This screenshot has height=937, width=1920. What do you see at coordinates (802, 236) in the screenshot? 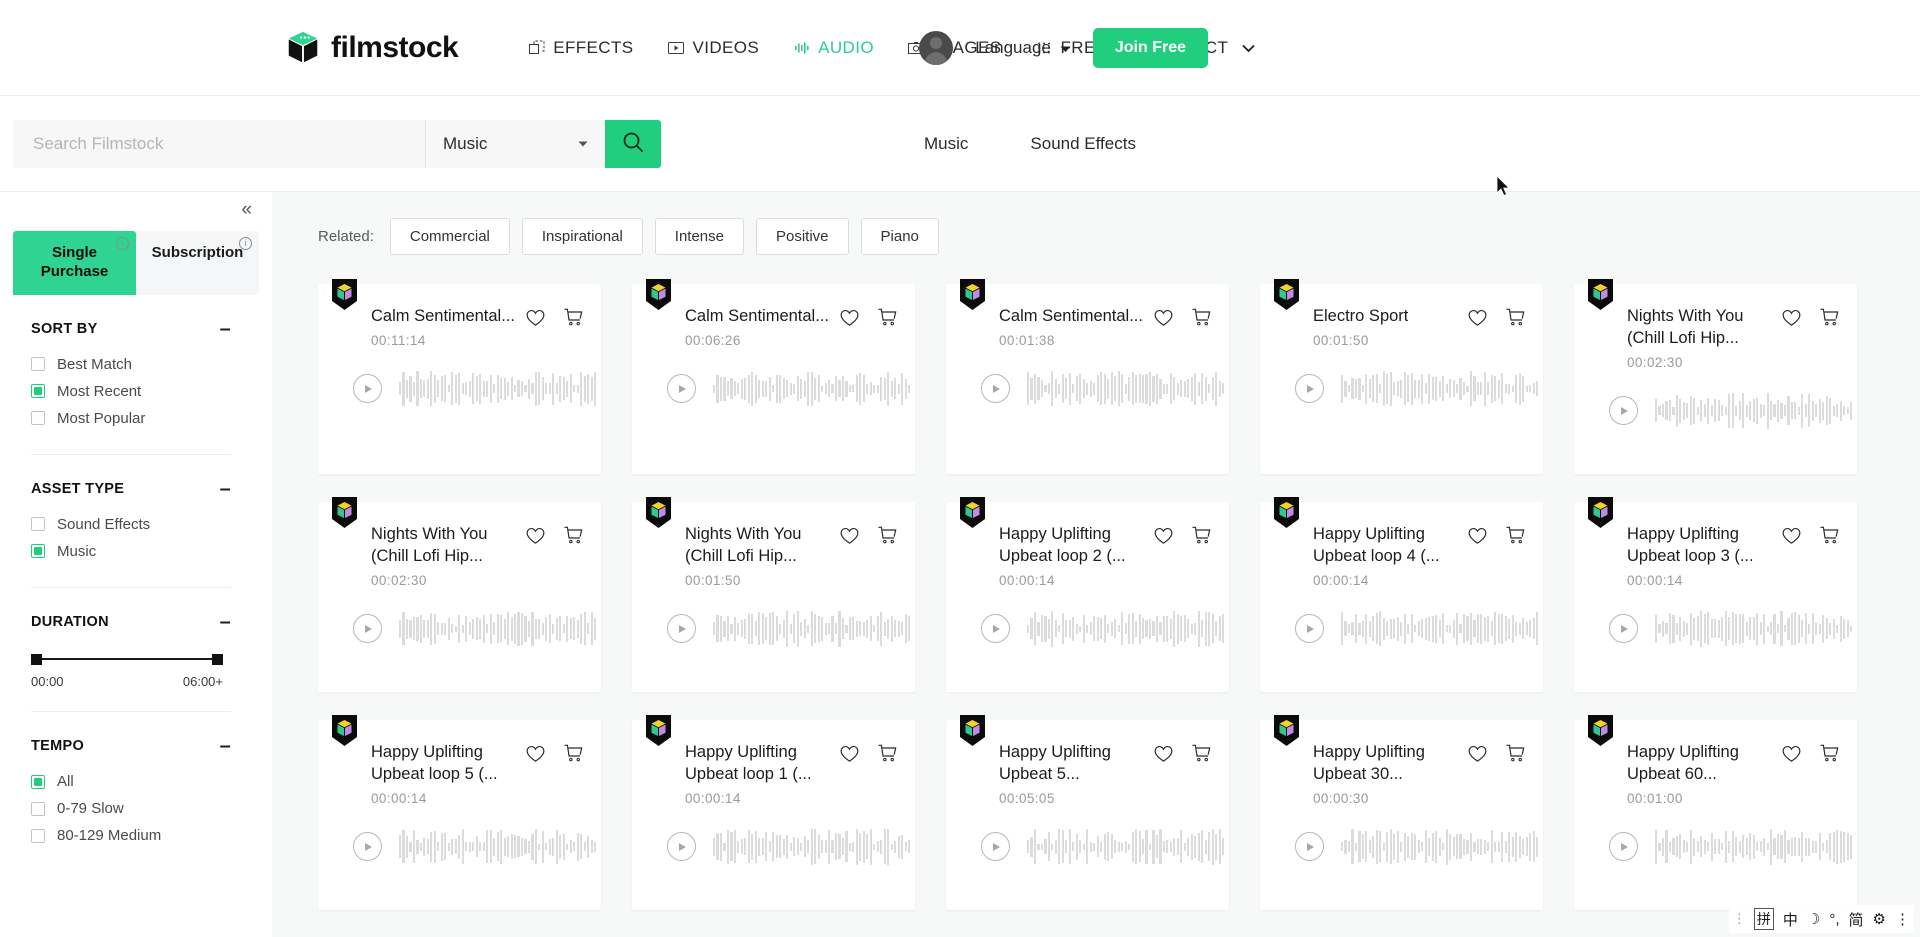
I see `related-tag-positive: Positive` at bounding box center [802, 236].